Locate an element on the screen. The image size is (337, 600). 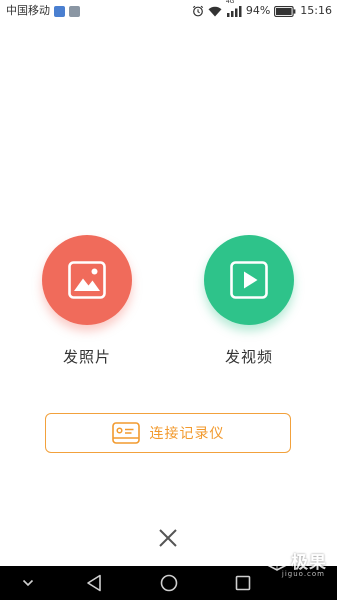
connect-recorder-button: 连接记录仪 is located at coordinates (168, 433).